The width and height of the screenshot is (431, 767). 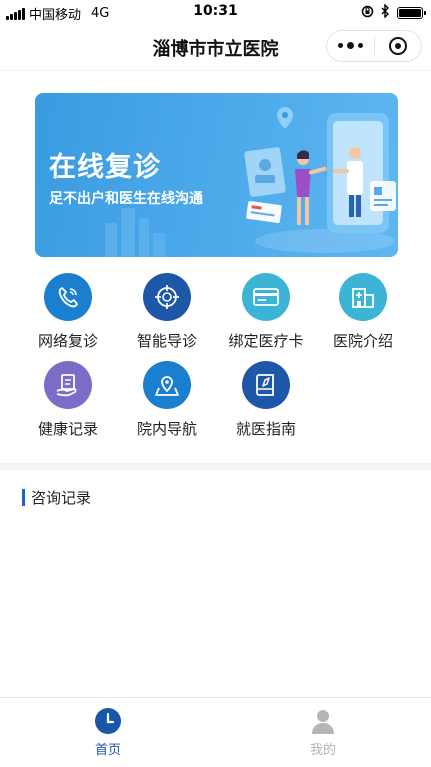 What do you see at coordinates (323, 721) in the screenshot?
I see `person-icon` at bounding box center [323, 721].